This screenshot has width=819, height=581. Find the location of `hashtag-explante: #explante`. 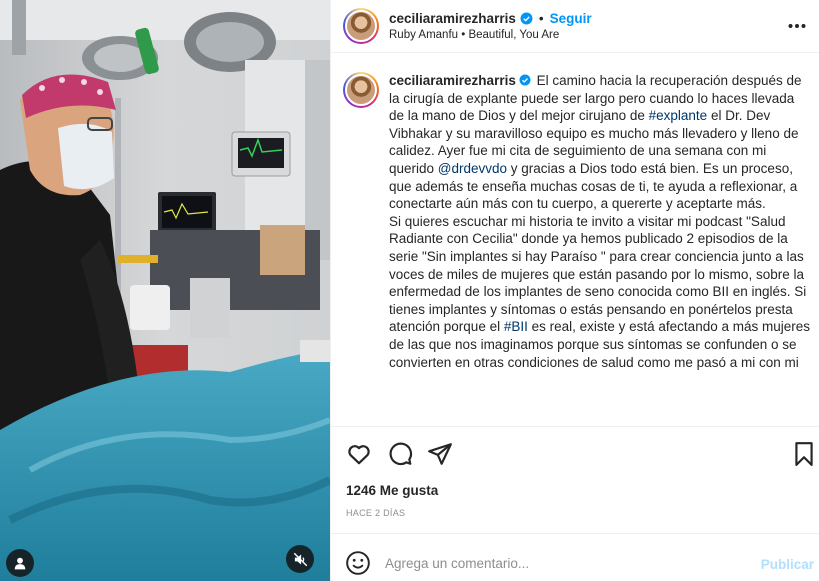

hashtag-explante: #explante is located at coordinates (678, 115).